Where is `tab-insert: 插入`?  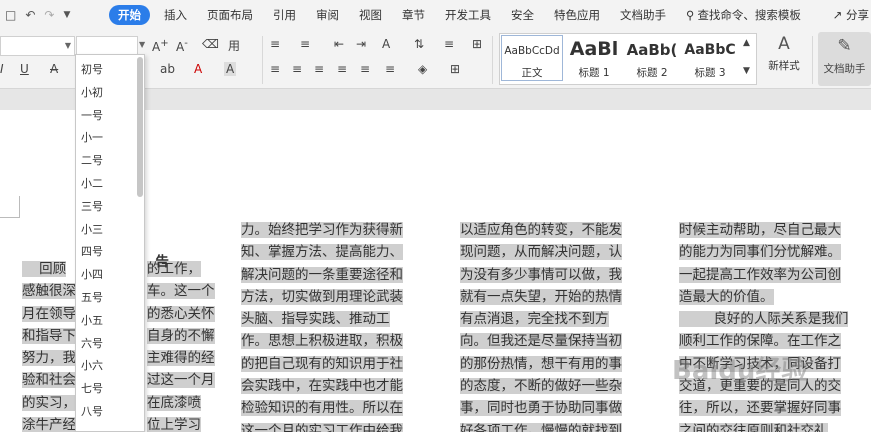
tab-insert: 插入 is located at coordinates (175, 15).